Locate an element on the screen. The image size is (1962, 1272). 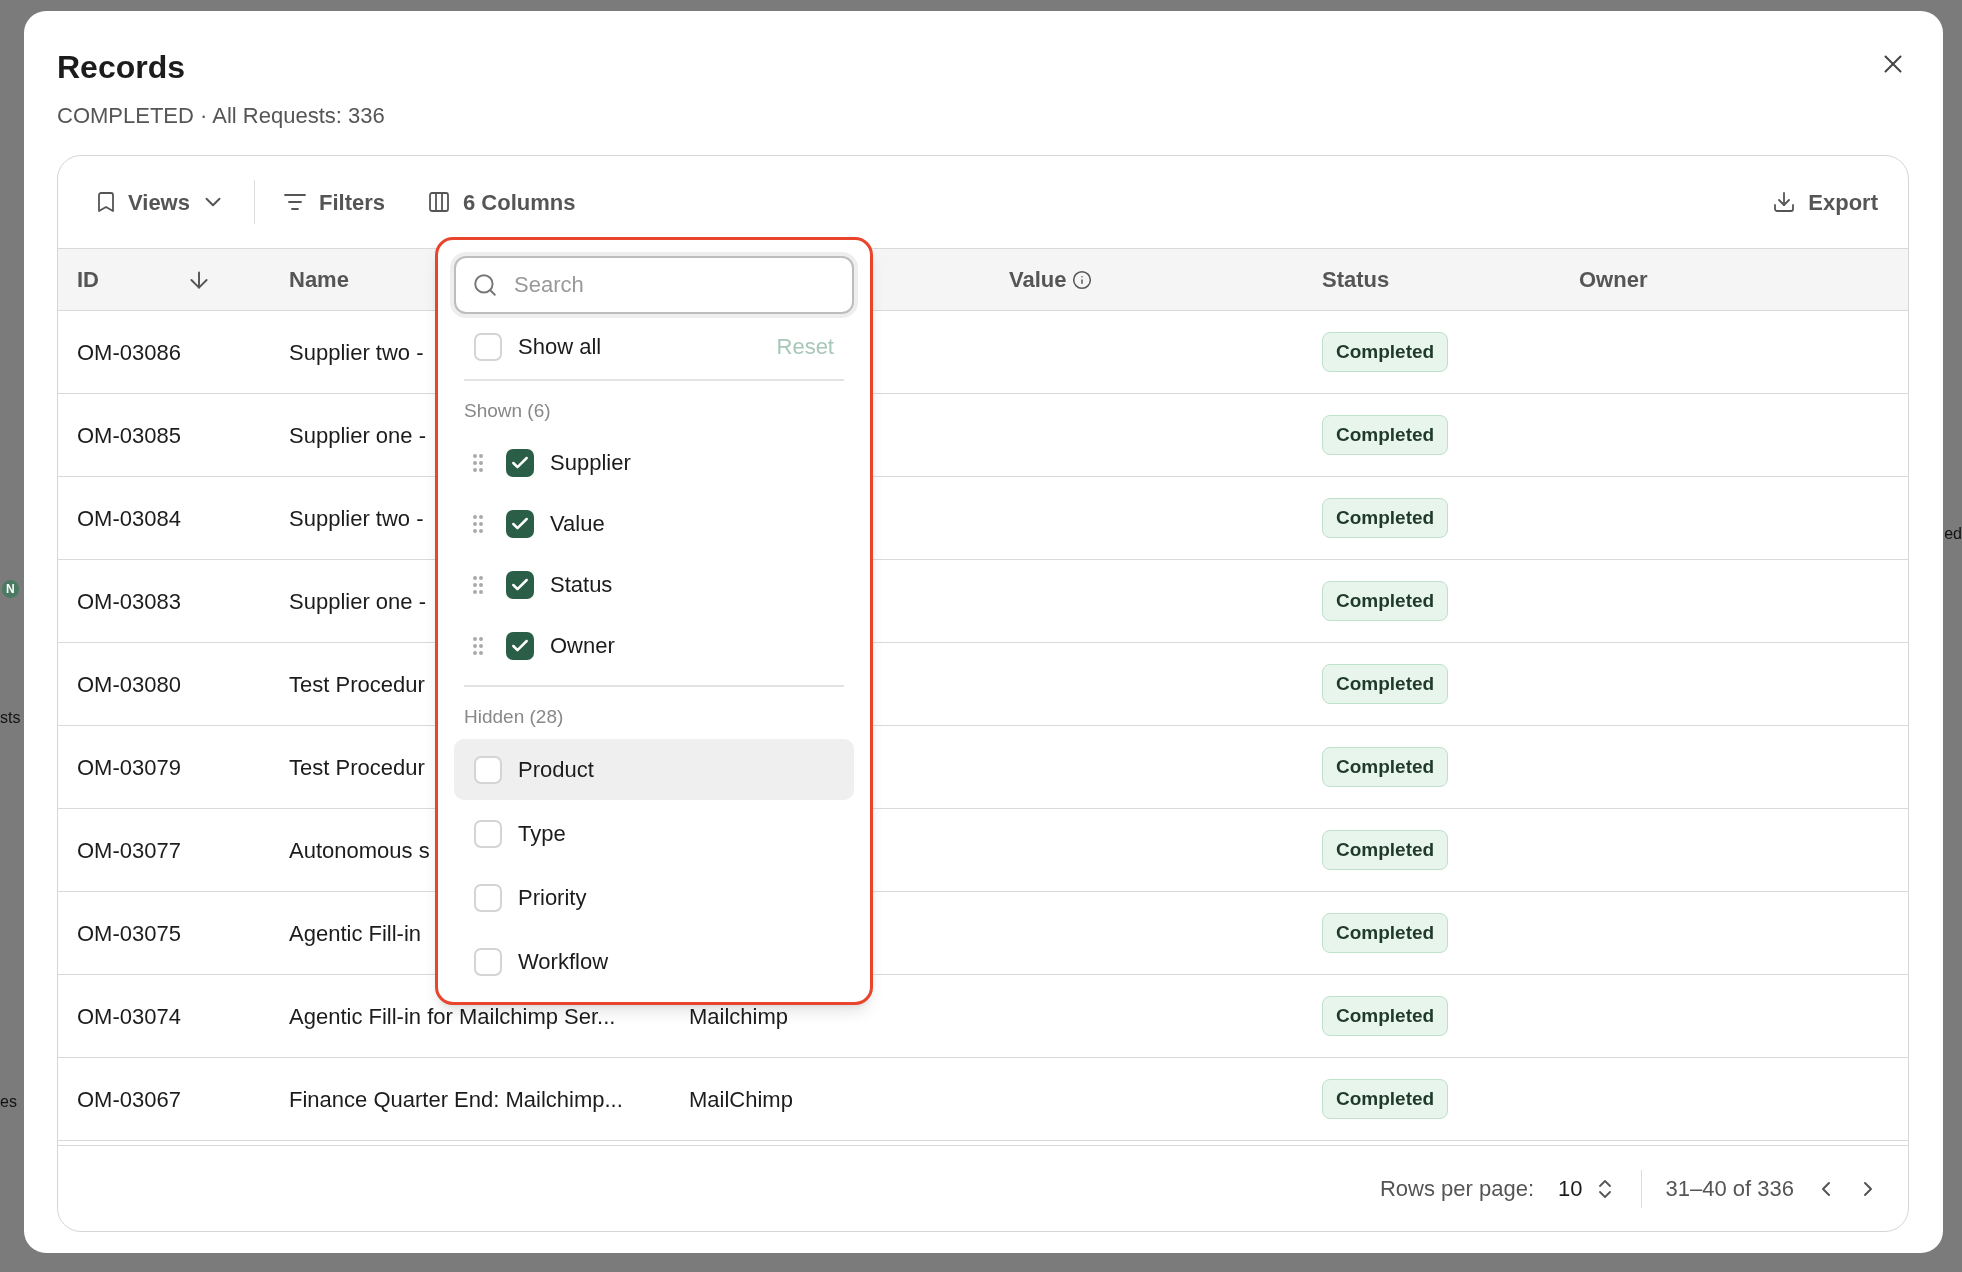
rows-per-page-label: Rows per page: is located at coordinates (1457, 1189).